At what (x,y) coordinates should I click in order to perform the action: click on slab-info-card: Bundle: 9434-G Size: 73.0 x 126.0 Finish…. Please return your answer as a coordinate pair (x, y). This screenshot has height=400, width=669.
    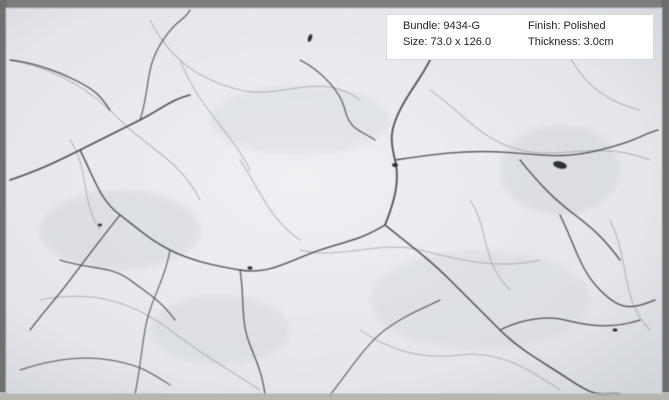
    Looking at the image, I should click on (520, 37).